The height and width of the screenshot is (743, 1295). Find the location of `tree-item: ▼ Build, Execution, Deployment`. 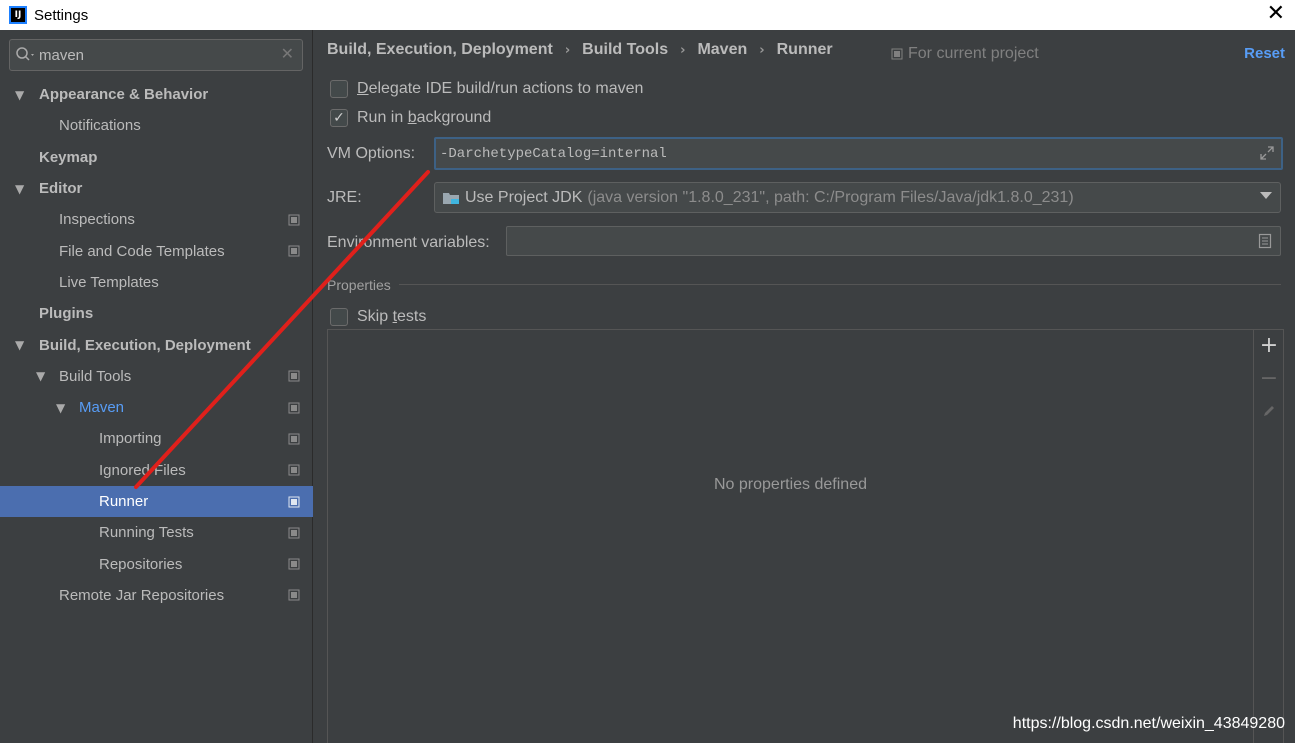

tree-item: ▼ Build, Execution, Deployment is located at coordinates (156, 344).